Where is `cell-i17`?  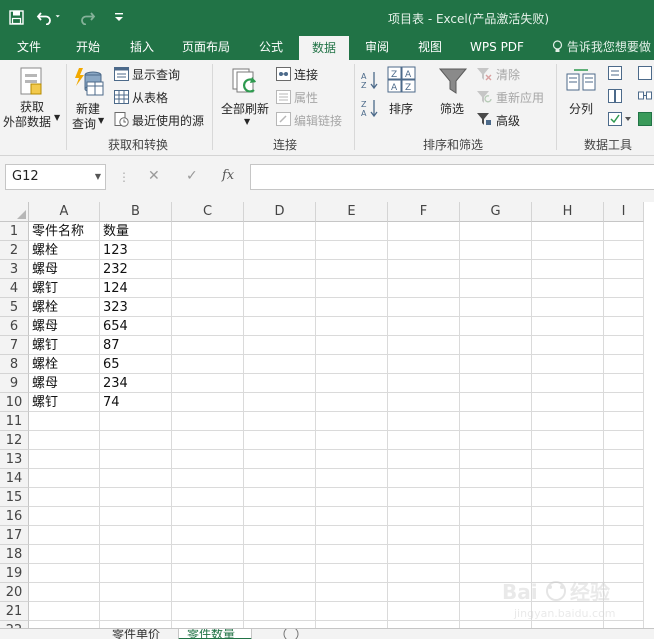 cell-i17 is located at coordinates (624, 535).